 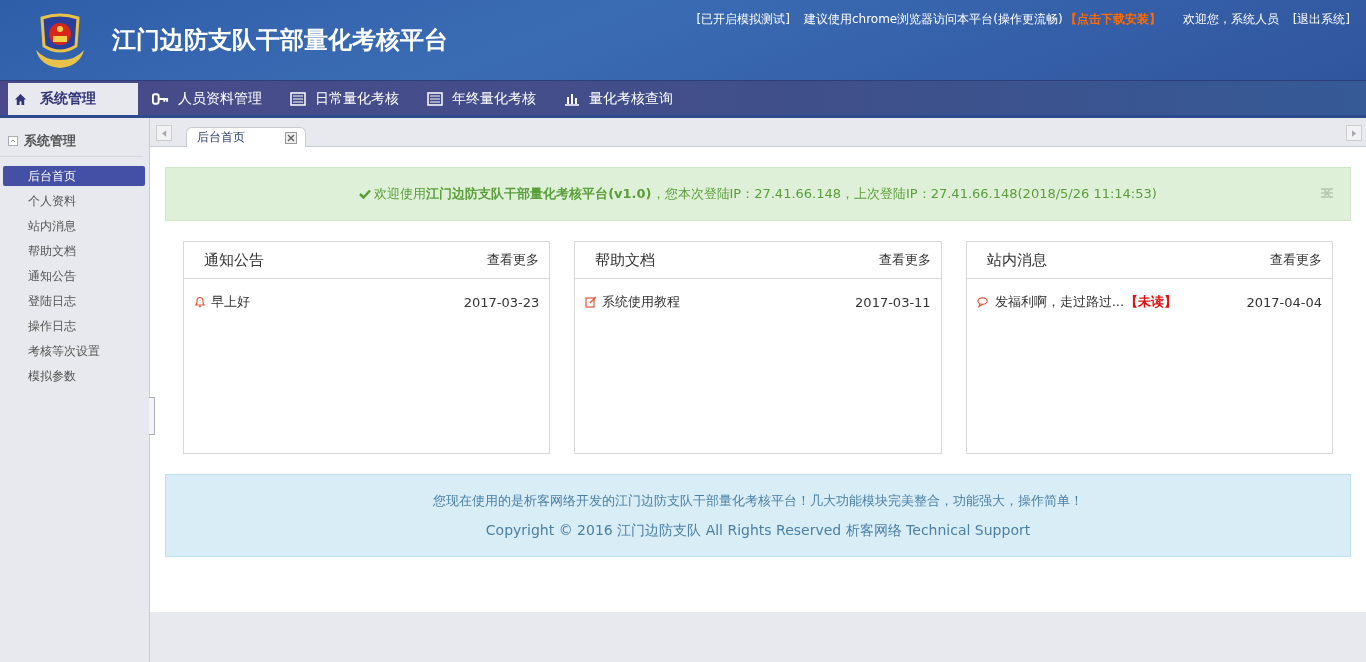 What do you see at coordinates (280, 40) in the screenshot?
I see `site-title: 江门边防支队干部量化考核平台` at bounding box center [280, 40].